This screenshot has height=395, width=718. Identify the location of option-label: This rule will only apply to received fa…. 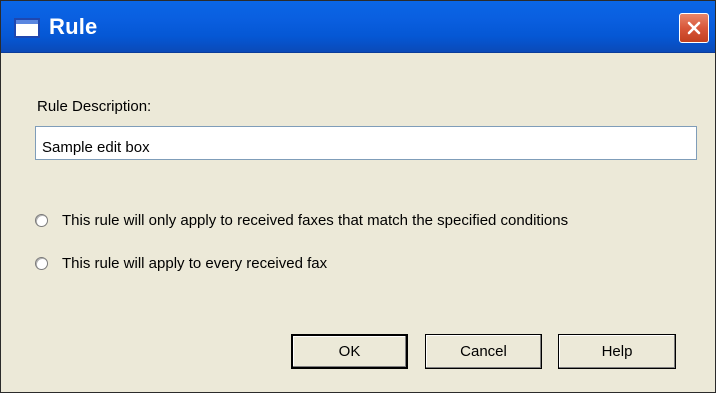
(315, 220).